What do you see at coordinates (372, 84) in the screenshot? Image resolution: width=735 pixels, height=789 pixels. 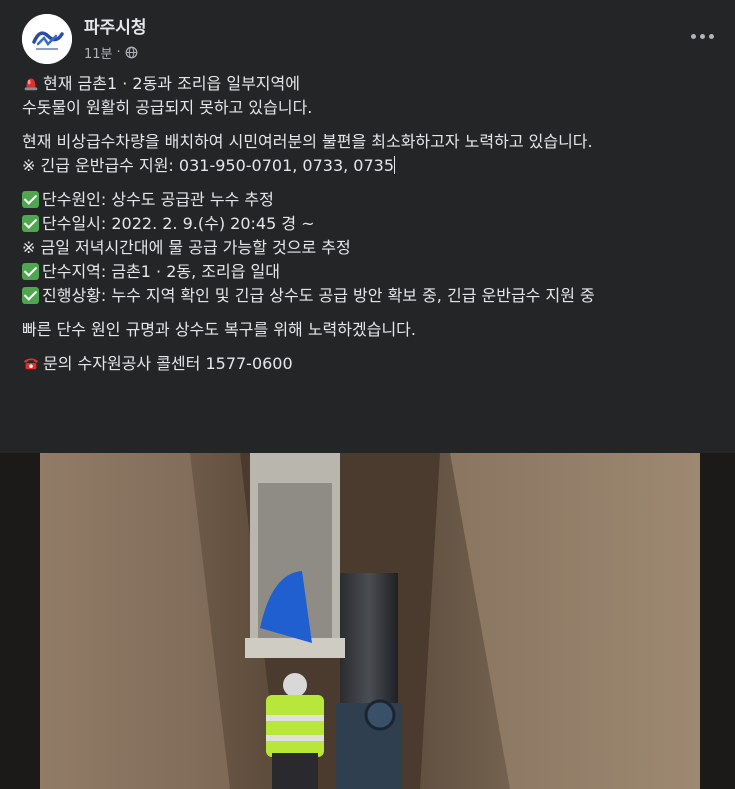 I see `message-line: 현재 금촌1 · 2동과 조리읍 일부지역에` at bounding box center [372, 84].